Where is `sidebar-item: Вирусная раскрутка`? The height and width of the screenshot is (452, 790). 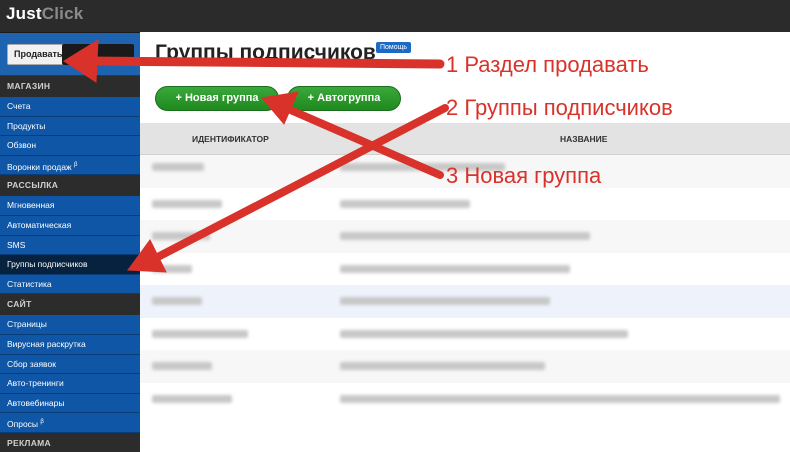
sidebar-item: Вирусная раскрутка is located at coordinates (70, 344).